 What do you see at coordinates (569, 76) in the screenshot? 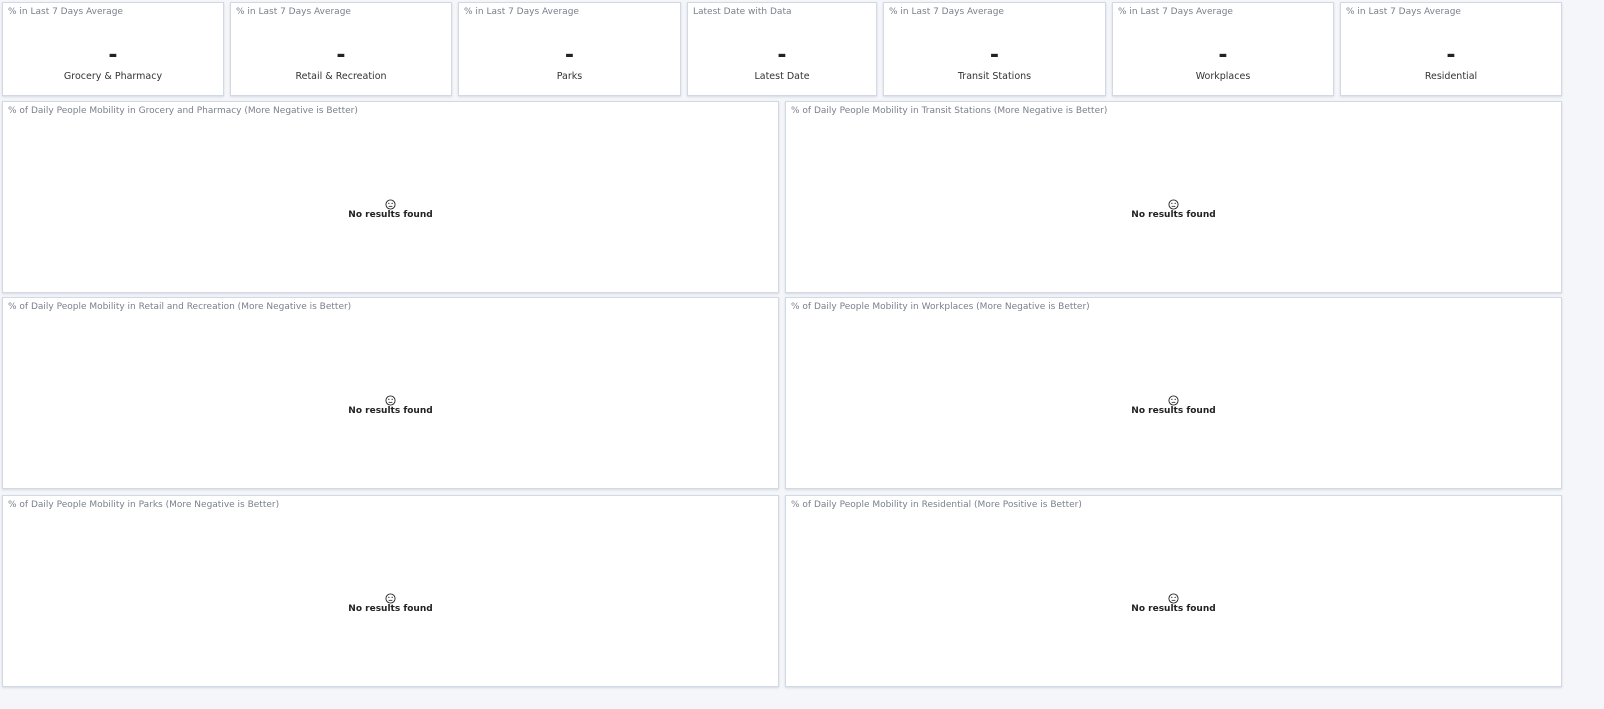
I see `stat-label: Parks` at bounding box center [569, 76].